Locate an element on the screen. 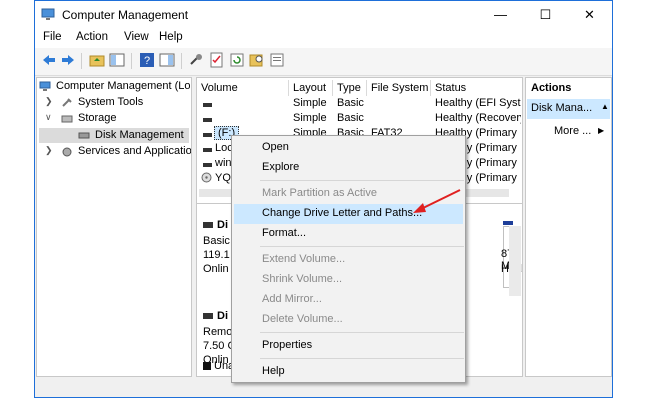 The image size is (650, 400). tree-label: Disk Management is located at coordinates (139, 135).